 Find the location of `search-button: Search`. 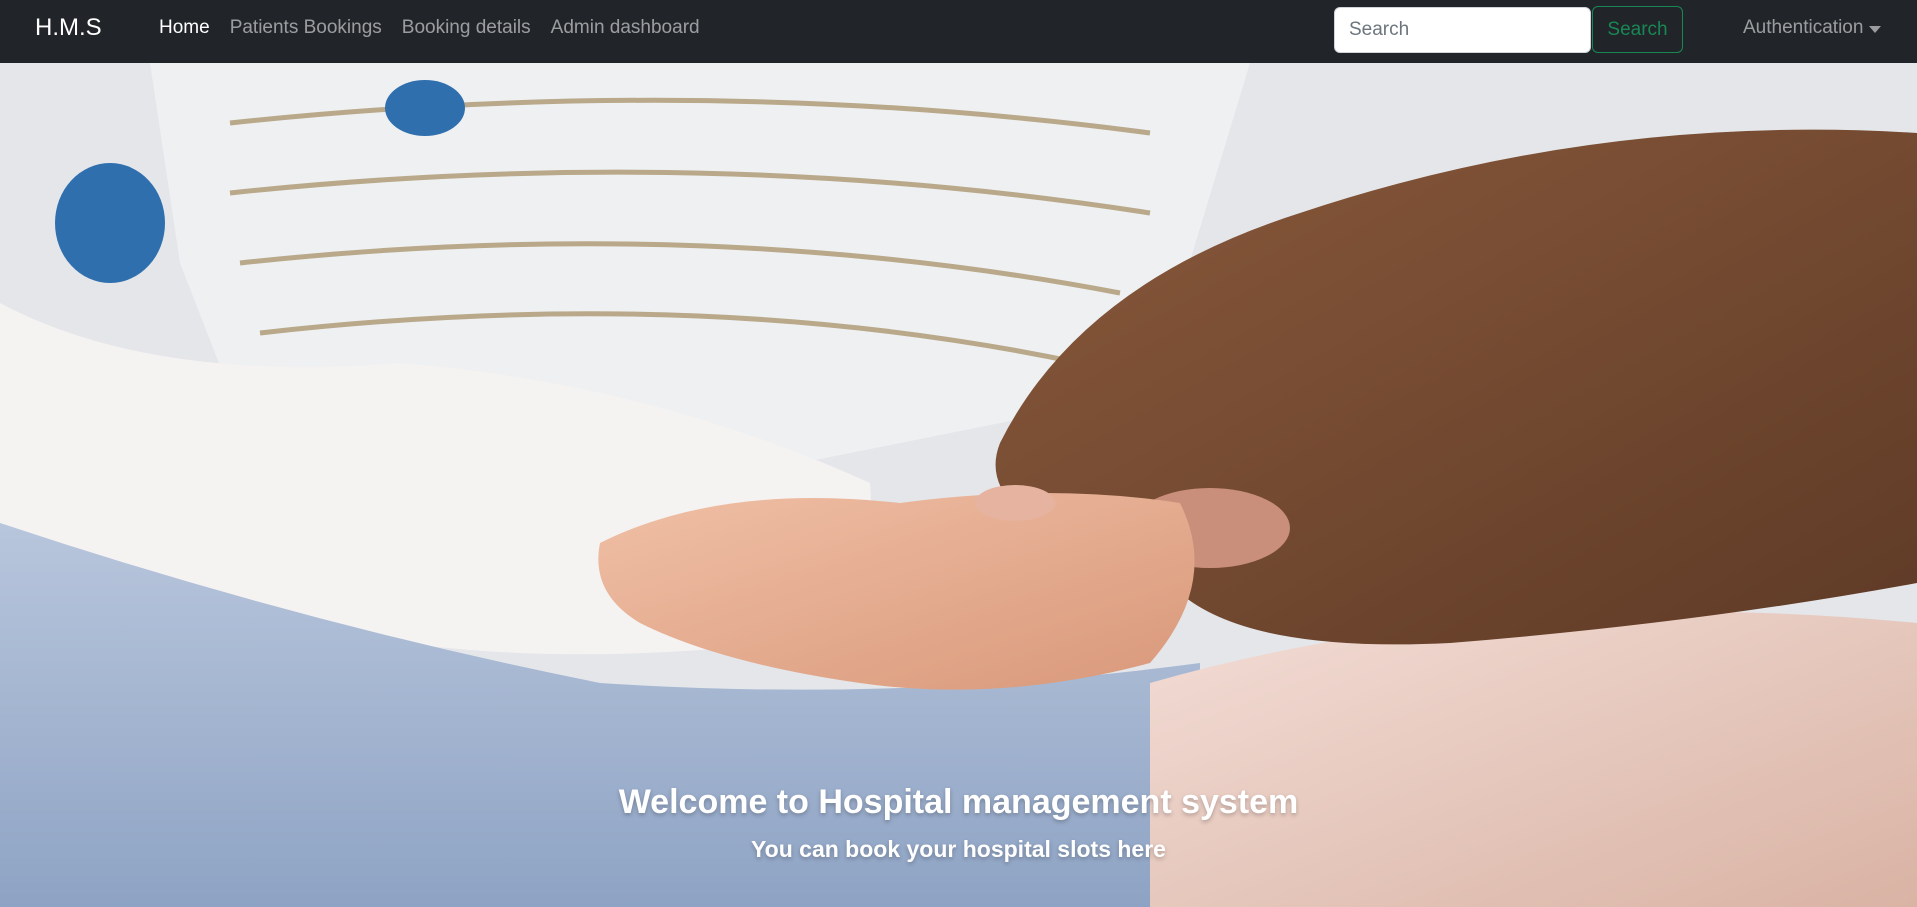

search-button: Search is located at coordinates (1637, 29).